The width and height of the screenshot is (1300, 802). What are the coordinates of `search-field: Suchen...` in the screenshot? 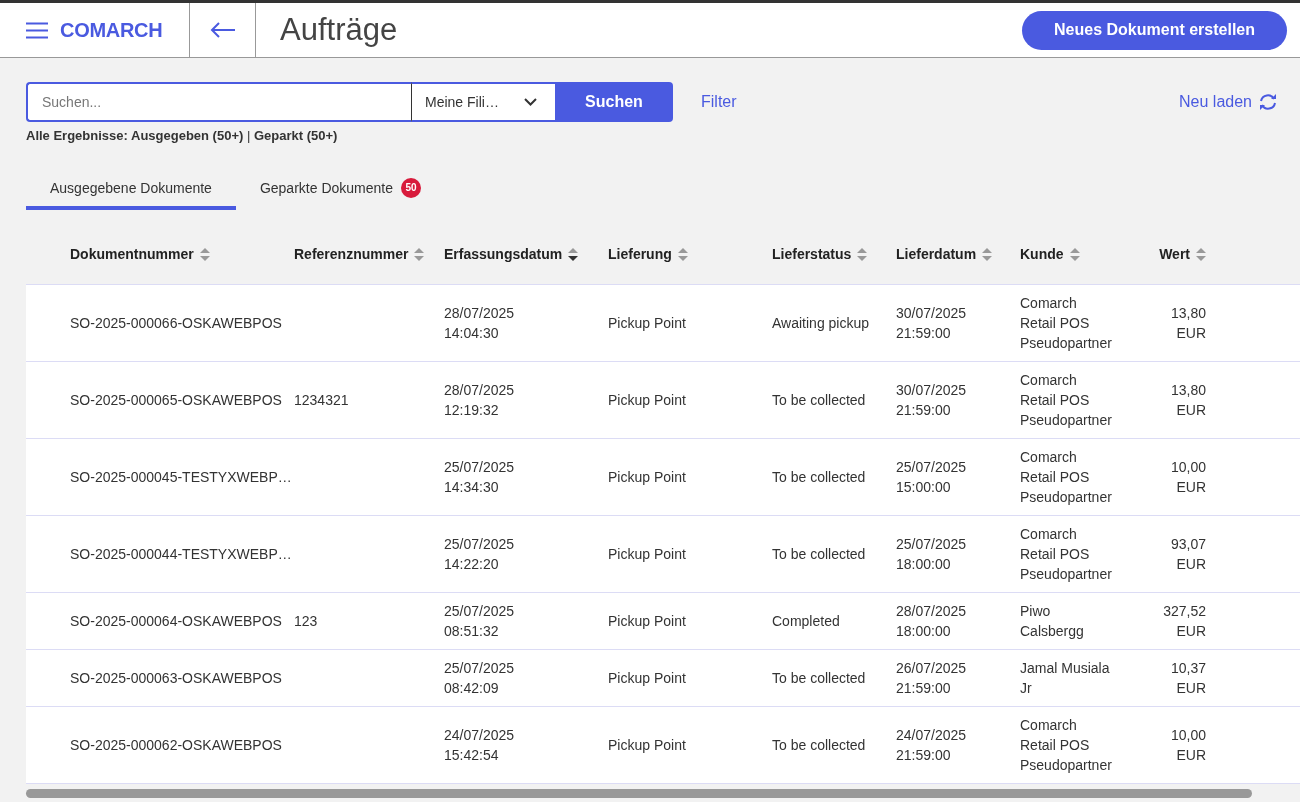 It's located at (219, 102).